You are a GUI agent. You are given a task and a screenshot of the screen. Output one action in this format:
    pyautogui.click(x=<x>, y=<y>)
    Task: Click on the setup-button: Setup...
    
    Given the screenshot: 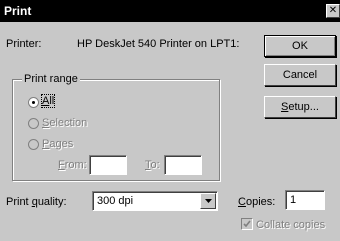 What is the action you would take?
    pyautogui.click(x=300, y=107)
    